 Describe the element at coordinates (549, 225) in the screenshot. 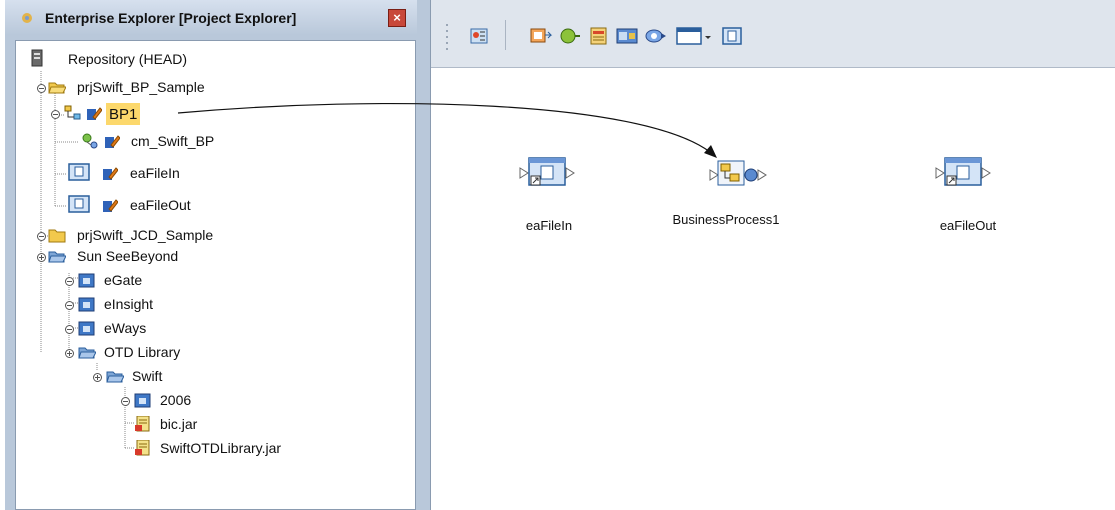

I see `node-label: eaFileIn` at that location.